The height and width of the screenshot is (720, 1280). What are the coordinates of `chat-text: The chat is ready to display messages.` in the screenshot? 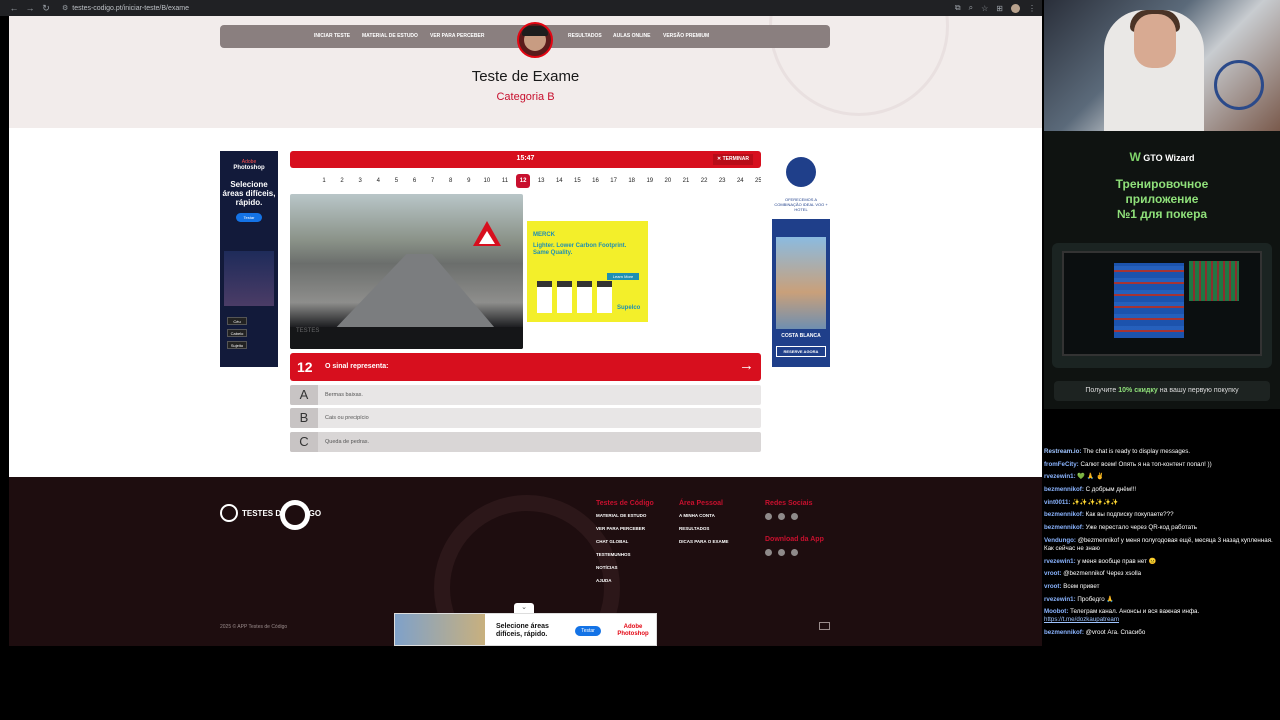 It's located at (1136, 451).